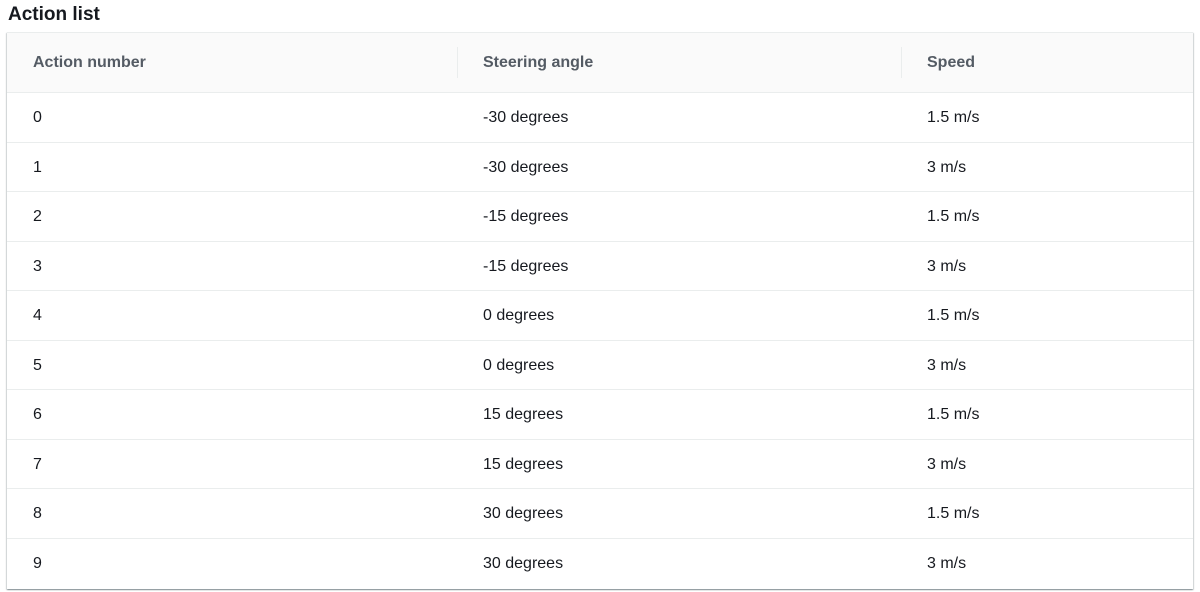  I want to click on table-row: 8 30 degrees 1.5 m/s, so click(600, 514).